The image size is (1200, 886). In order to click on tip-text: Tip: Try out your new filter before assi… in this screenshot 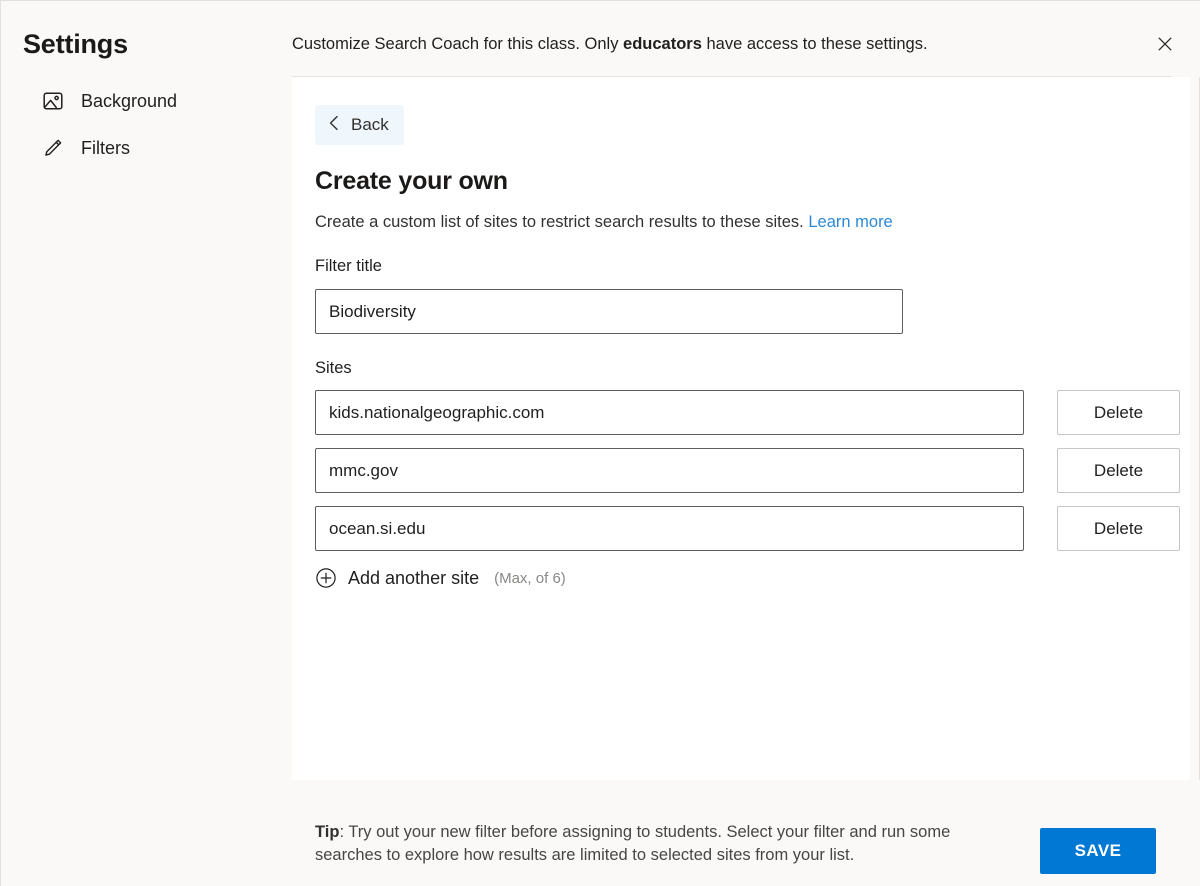, I will do `click(645, 844)`.